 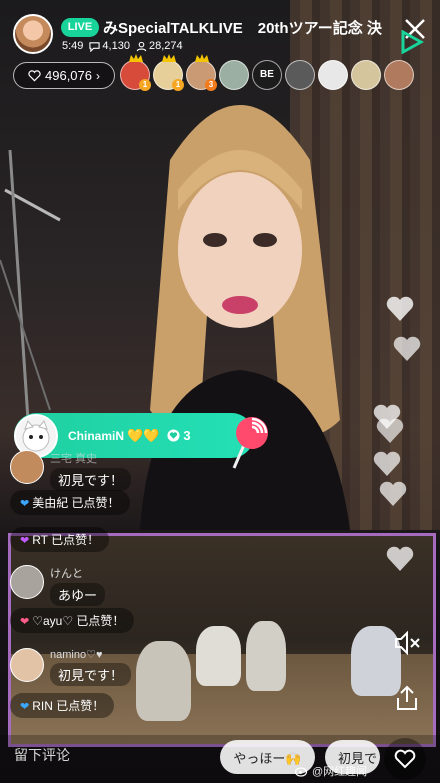 I want to click on watermark: @网红趣闻, so click(x=331, y=771).